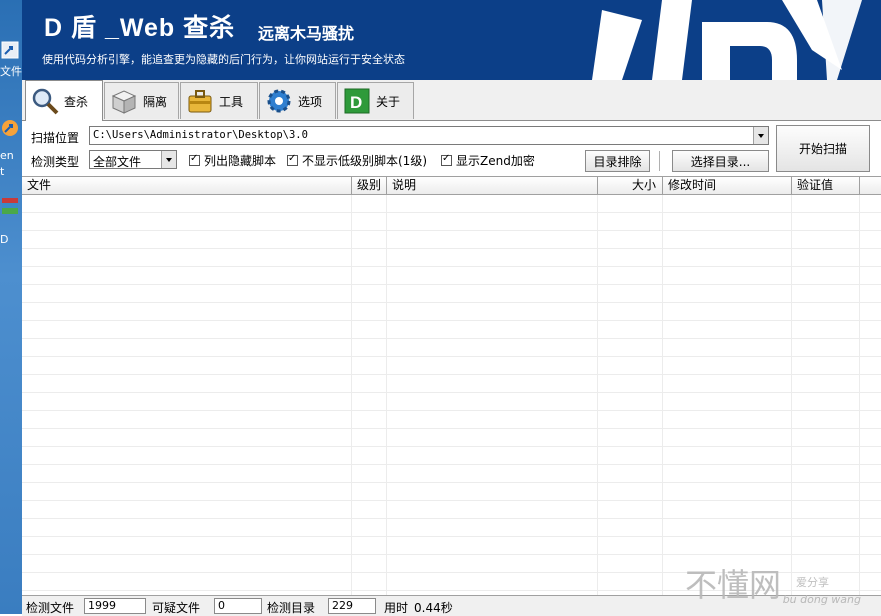 The height and width of the screenshot is (616, 881). What do you see at coordinates (155, 101) in the screenshot?
I see `tab-label: 隔离` at bounding box center [155, 101].